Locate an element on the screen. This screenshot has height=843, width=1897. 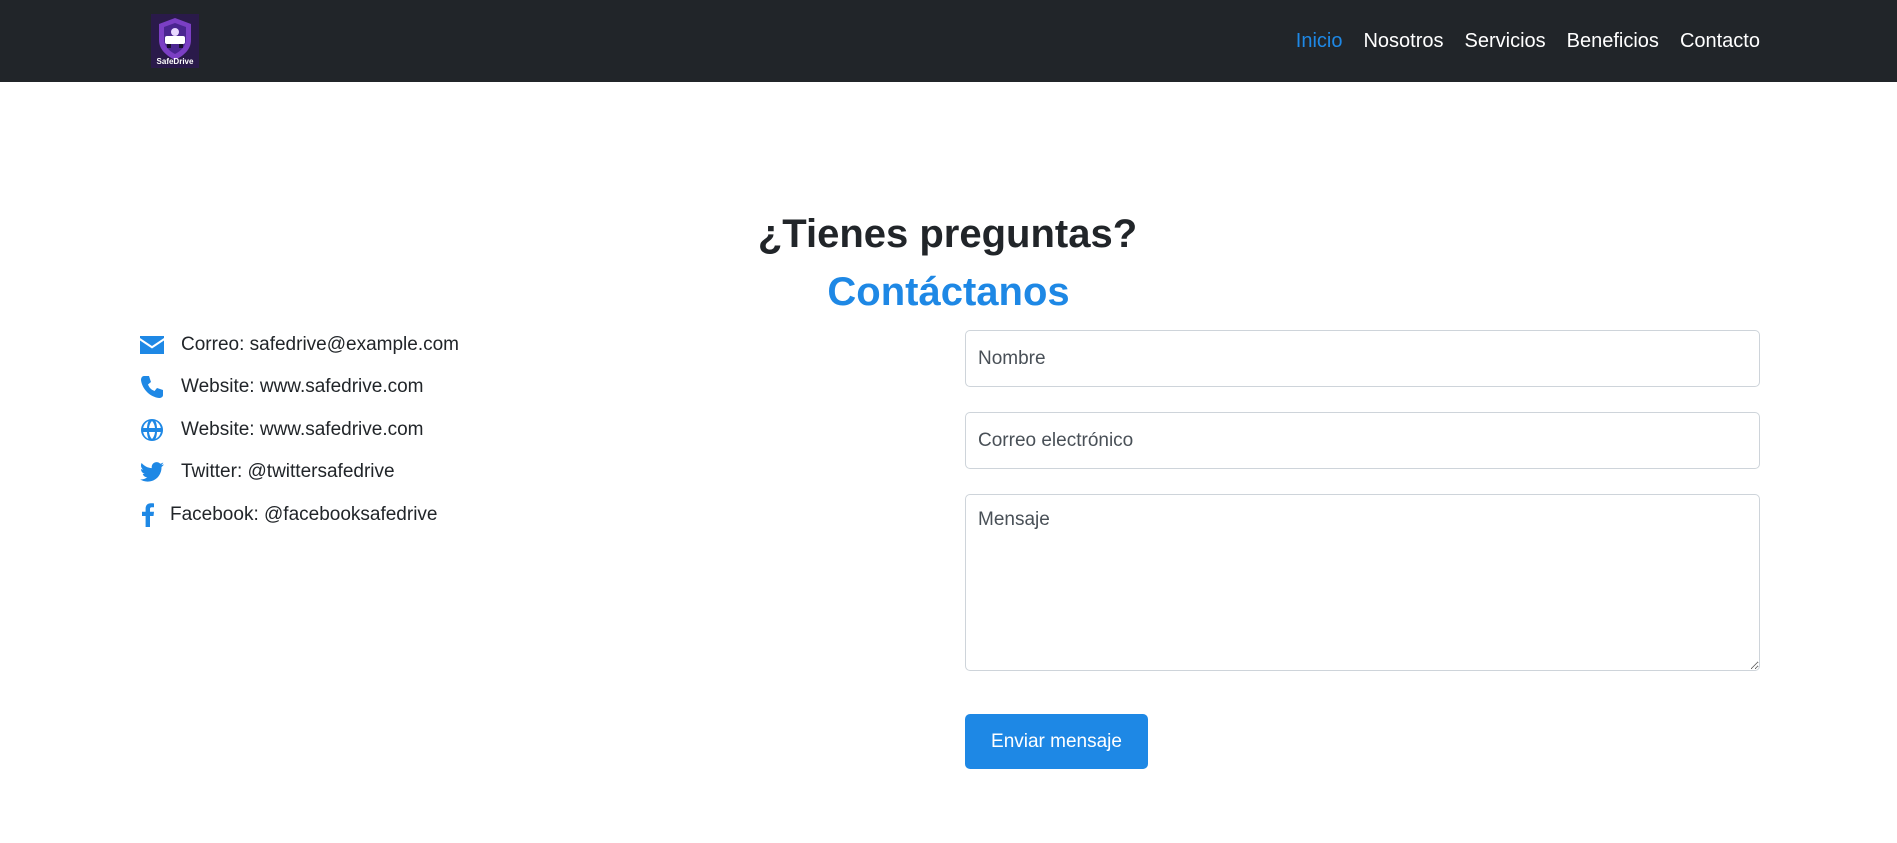
twitter-icon is located at coordinates (152, 472).